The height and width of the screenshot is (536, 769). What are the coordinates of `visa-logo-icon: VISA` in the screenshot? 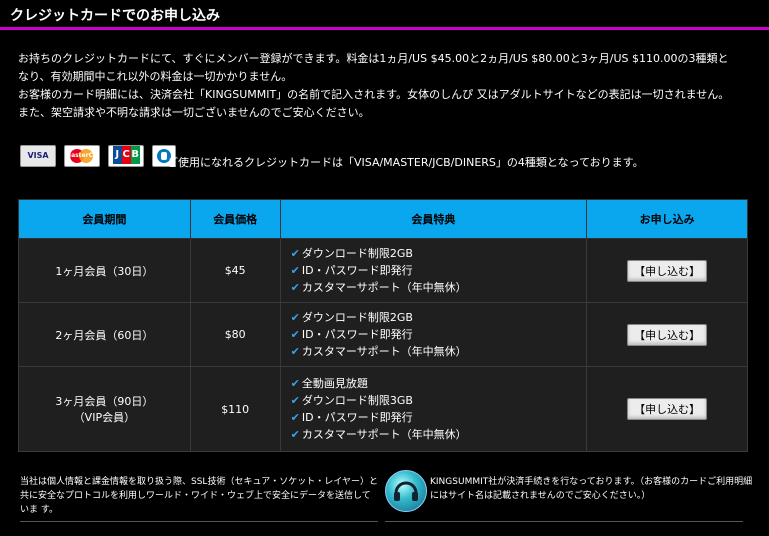 It's located at (38, 156).